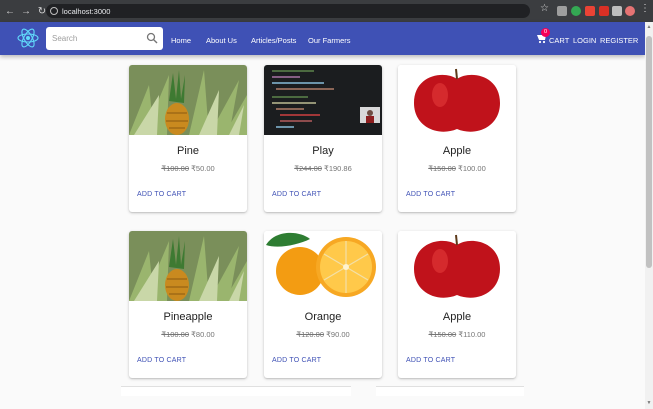 This screenshot has width=653, height=409. I want to click on product-price: ₹100.00 ₹50.00, so click(188, 168).